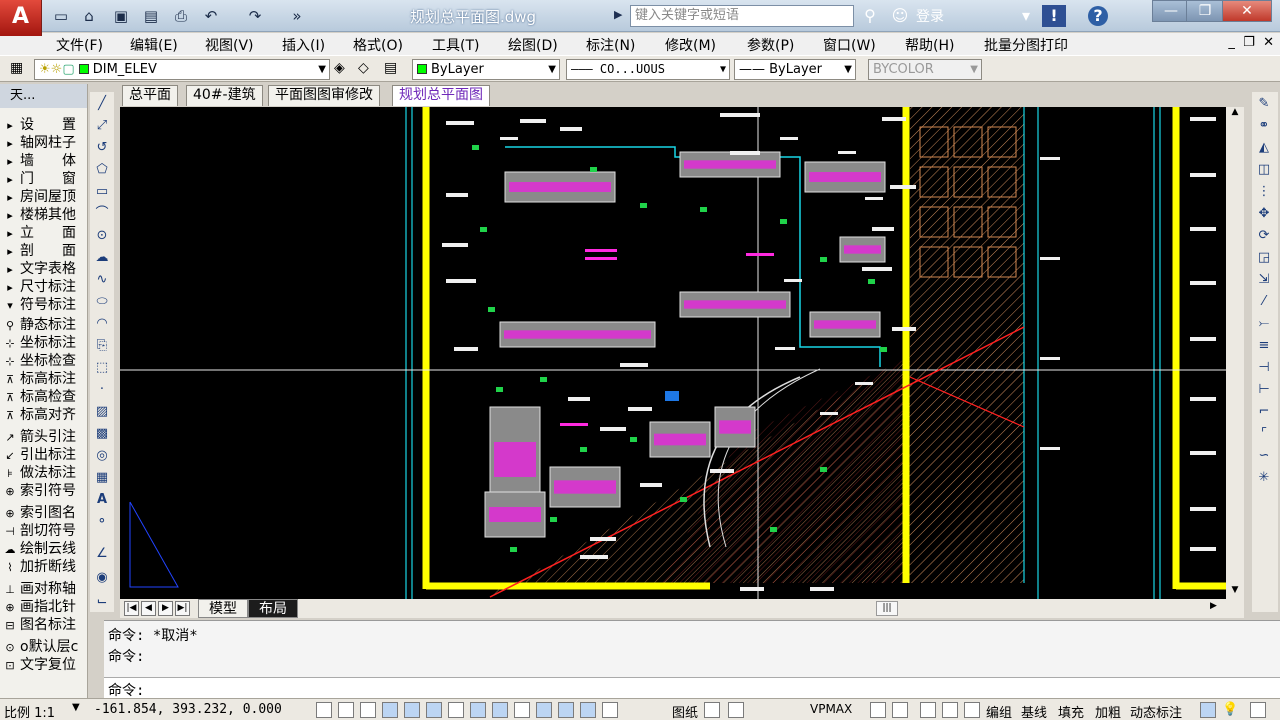  Describe the element at coordinates (44, 435) in the screenshot. I see `panel-item: ↗ 箭头引注` at that location.